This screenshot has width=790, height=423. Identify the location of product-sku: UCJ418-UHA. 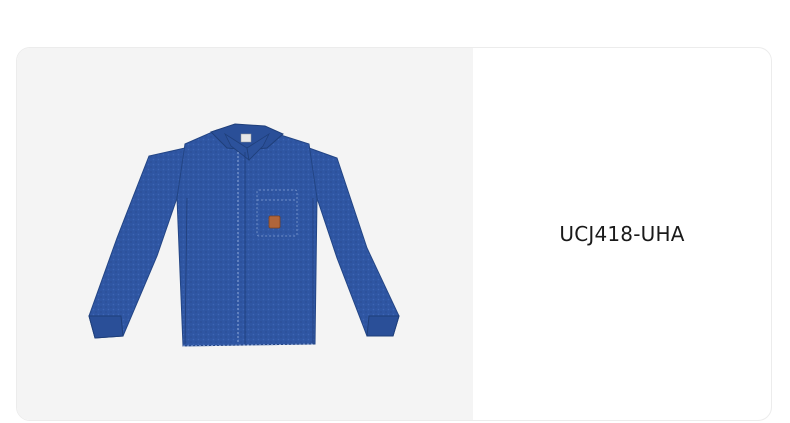
(621, 234).